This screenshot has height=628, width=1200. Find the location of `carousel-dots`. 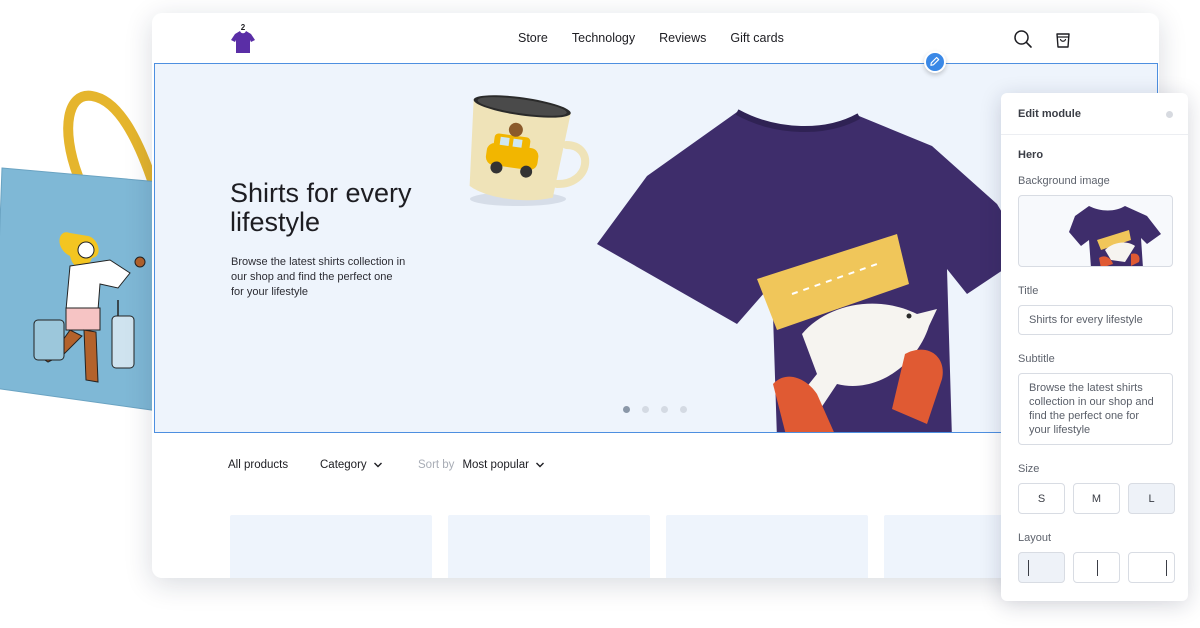

carousel-dots is located at coordinates (655, 409).